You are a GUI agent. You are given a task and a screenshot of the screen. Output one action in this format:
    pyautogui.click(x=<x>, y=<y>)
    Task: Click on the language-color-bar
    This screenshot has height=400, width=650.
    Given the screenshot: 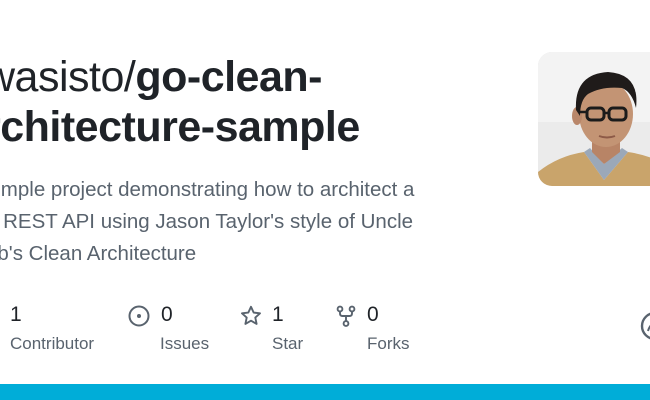 What is the action you would take?
    pyautogui.click(x=325, y=392)
    